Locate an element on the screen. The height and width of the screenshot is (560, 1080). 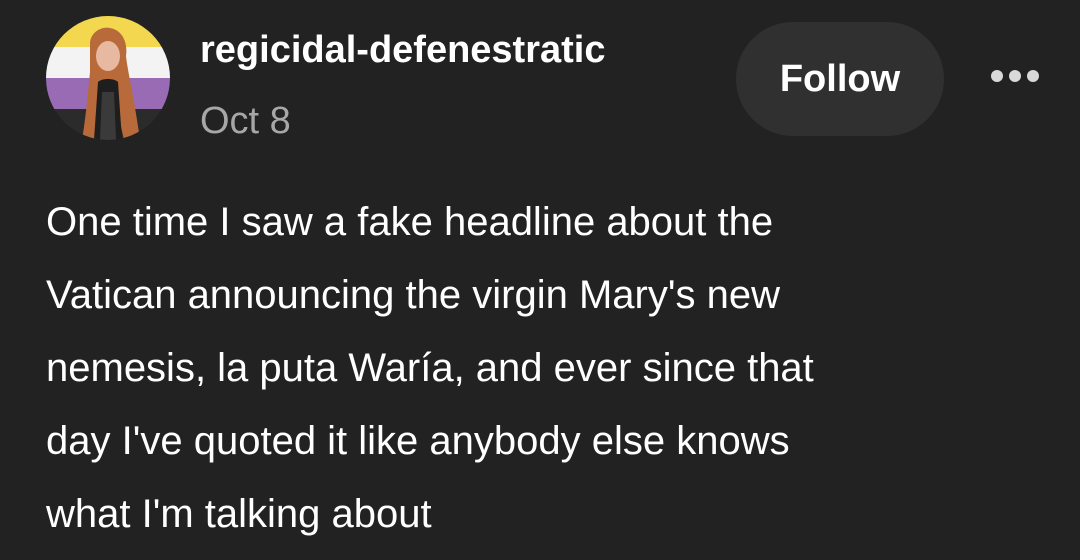
post-body-line: what I'm talking about is located at coordinates (239, 514).